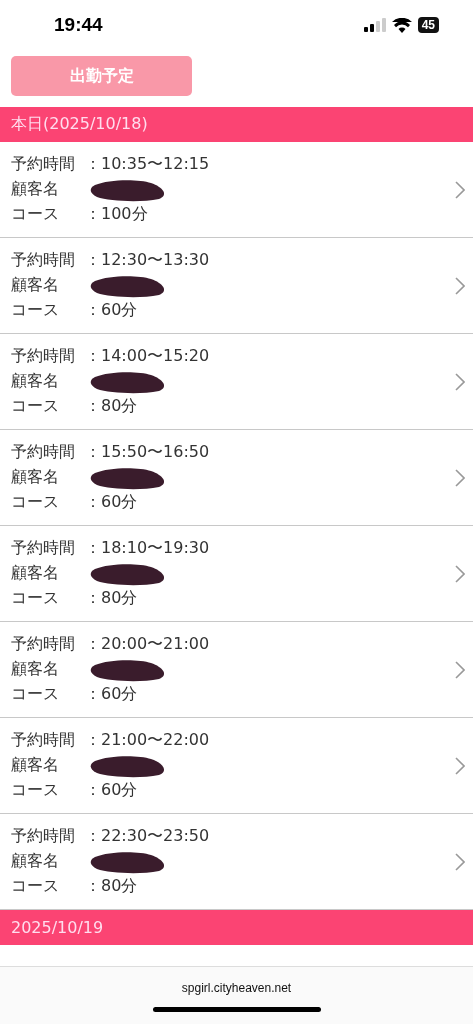  I want to click on time-value: ：12:30〜13:30, so click(147, 260).